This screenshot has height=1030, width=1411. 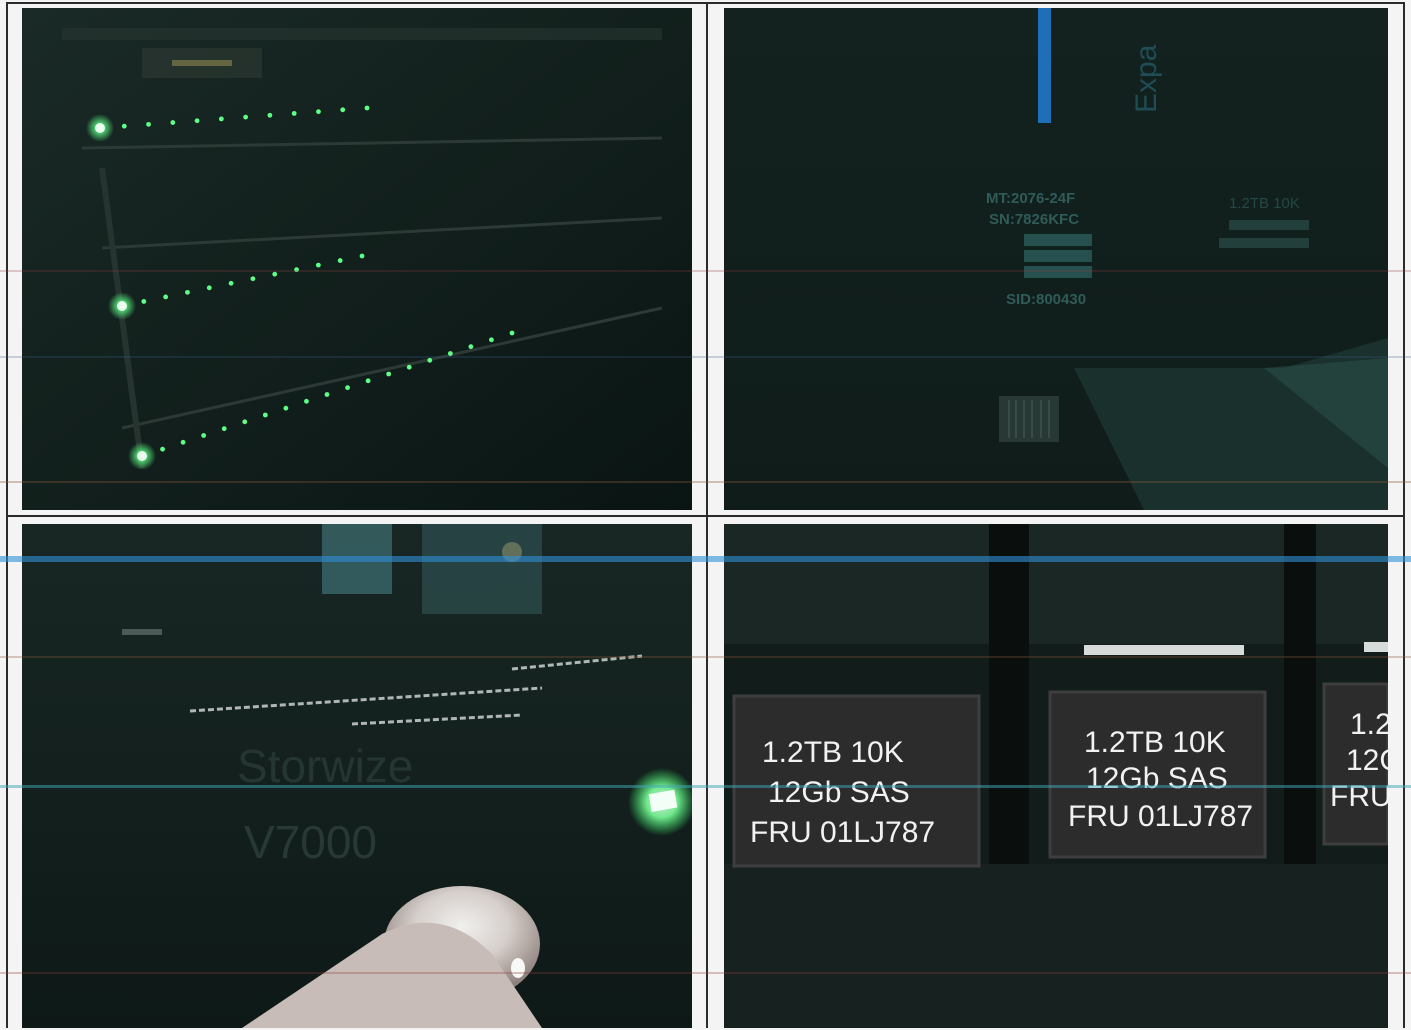 I want to click on drive-2-interface: 12Gb SAS, so click(x=1157, y=778).